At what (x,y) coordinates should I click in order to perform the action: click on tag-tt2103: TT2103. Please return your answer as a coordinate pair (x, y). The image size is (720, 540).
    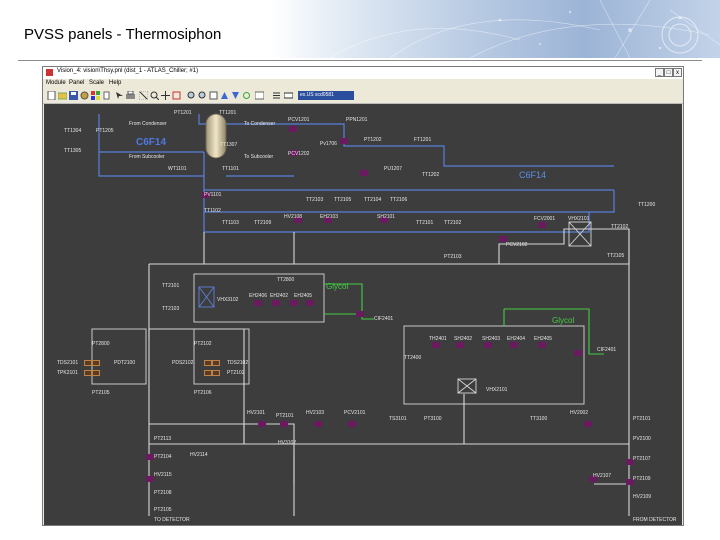
    Looking at the image, I should click on (315, 200).